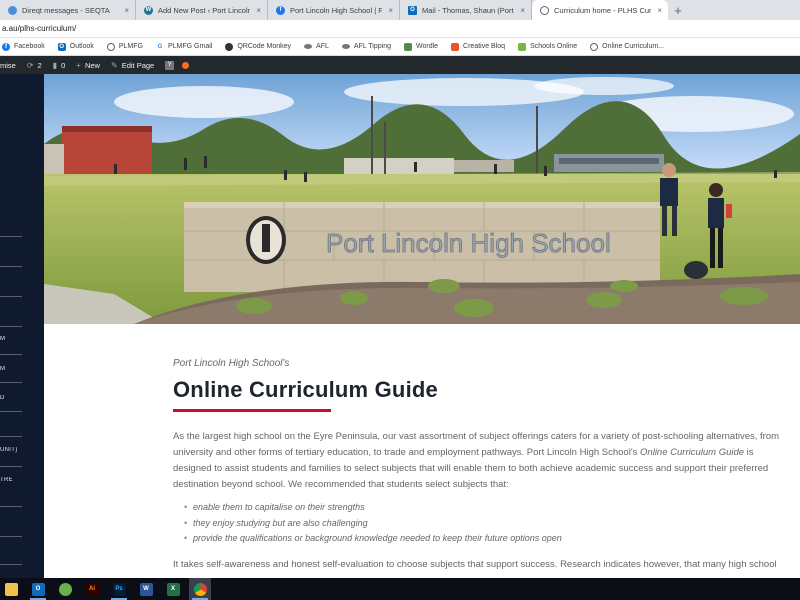  What do you see at coordinates (252, 410) in the screenshot?
I see `title-accent-rule` at bounding box center [252, 410].